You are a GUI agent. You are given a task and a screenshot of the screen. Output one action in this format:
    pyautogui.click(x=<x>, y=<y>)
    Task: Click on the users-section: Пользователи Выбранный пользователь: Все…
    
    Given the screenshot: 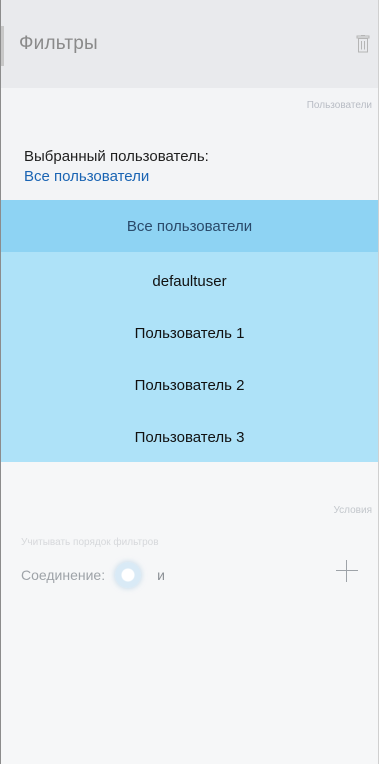 What is the action you would take?
    pyautogui.click(x=189, y=144)
    